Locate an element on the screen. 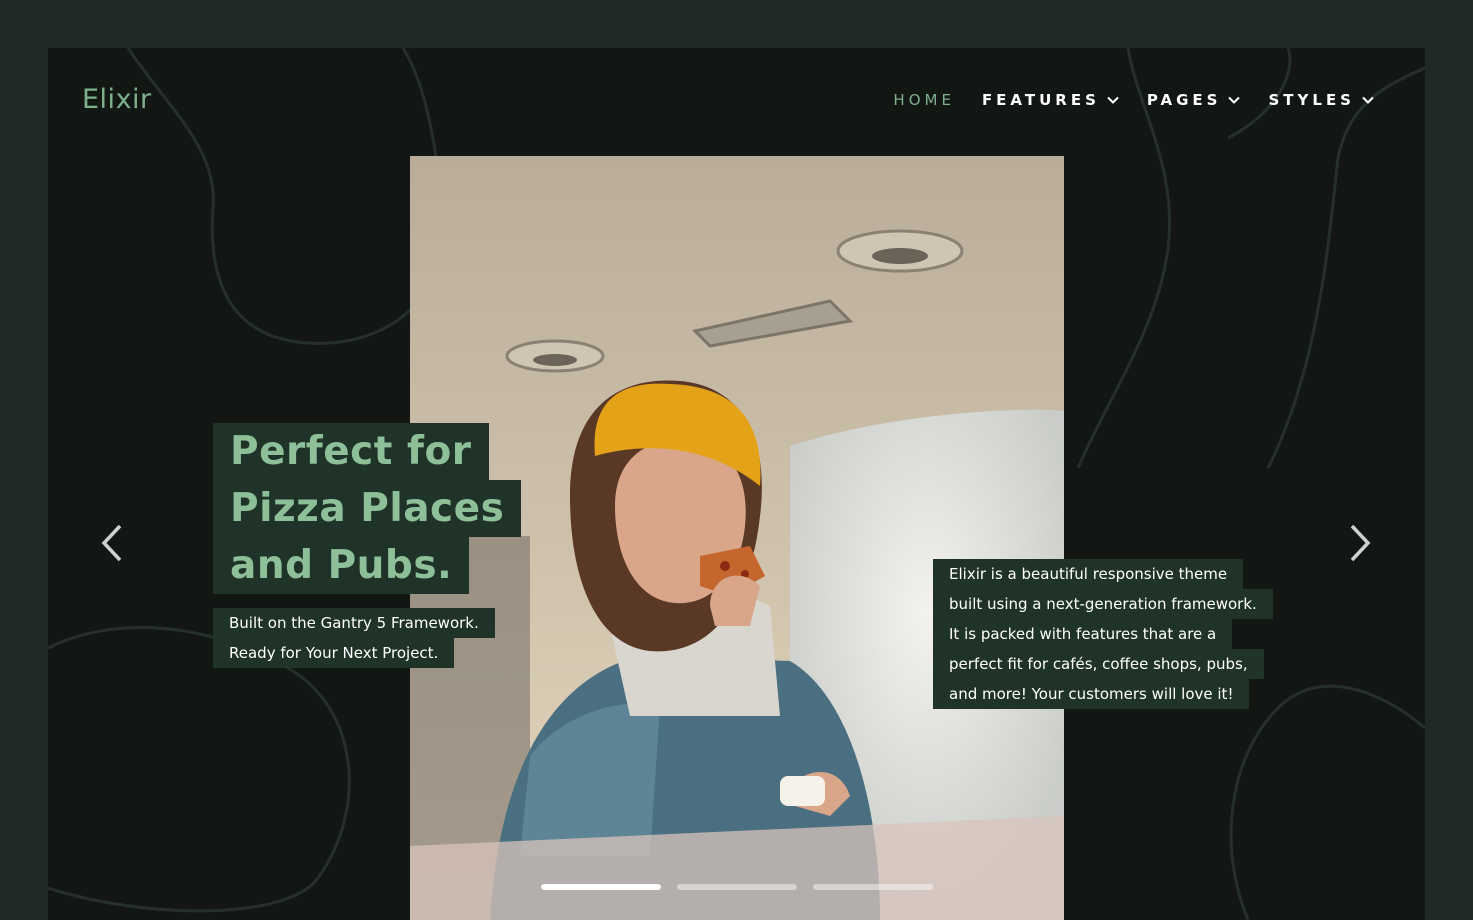  main-navigation: HOME FEATURES PAGES STYLES is located at coordinates (1120, 100).